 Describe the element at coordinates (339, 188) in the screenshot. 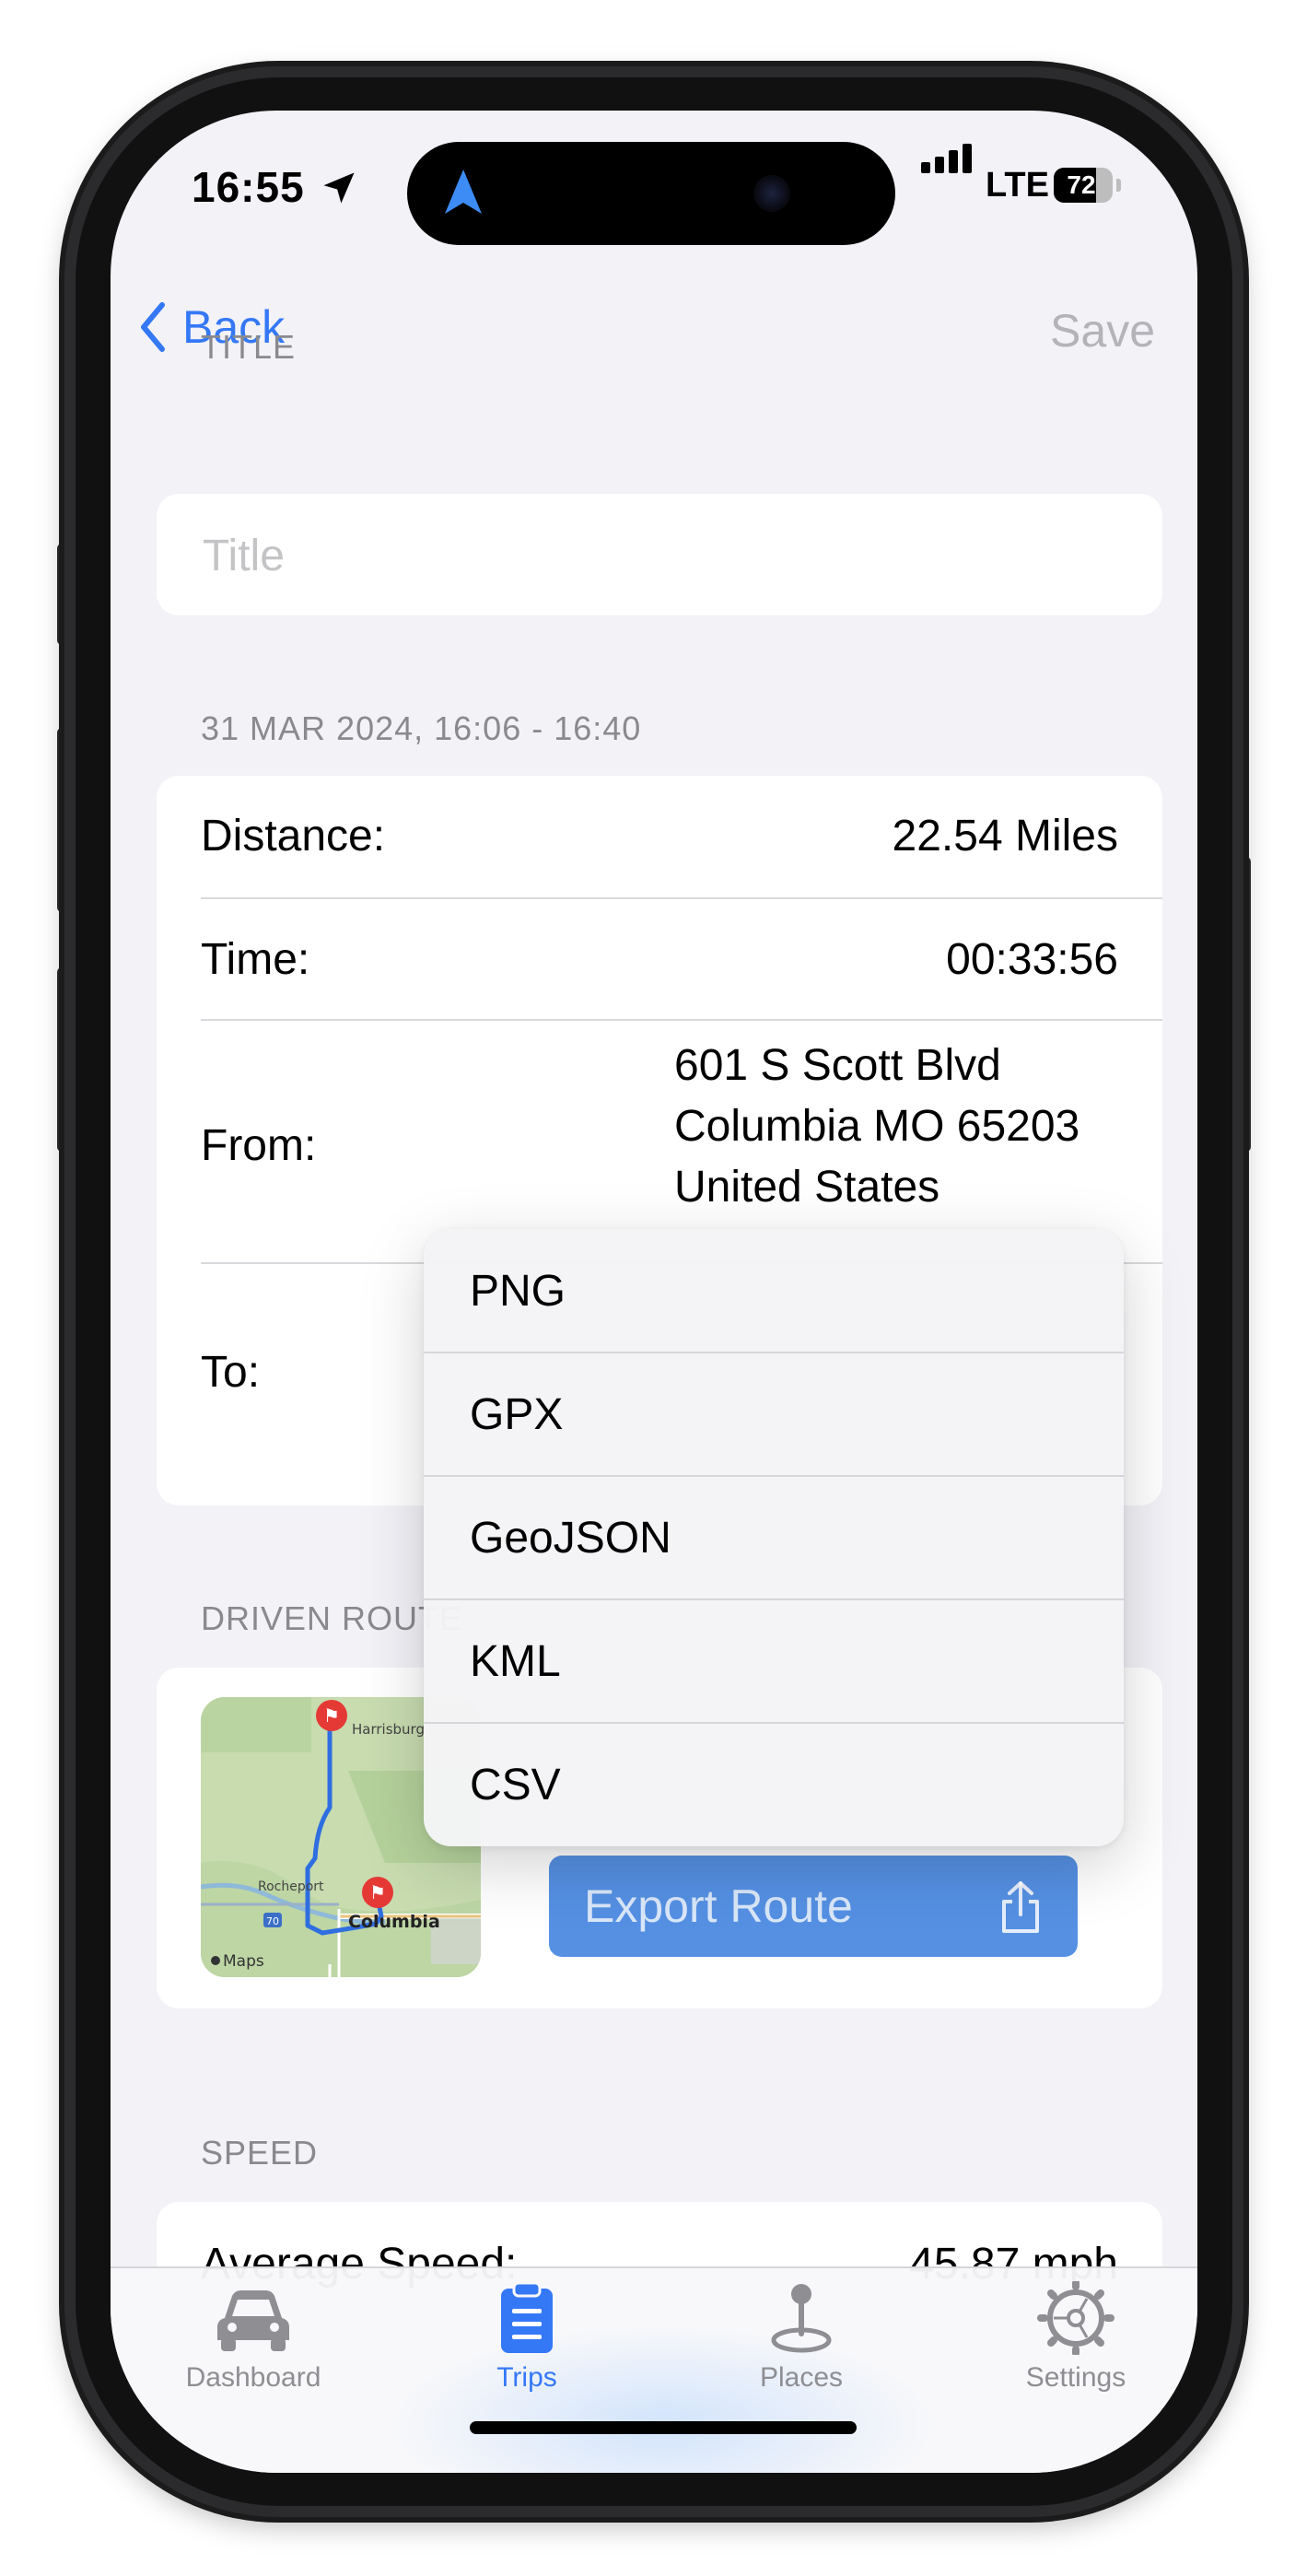

I see `location-arrow-icon` at that location.